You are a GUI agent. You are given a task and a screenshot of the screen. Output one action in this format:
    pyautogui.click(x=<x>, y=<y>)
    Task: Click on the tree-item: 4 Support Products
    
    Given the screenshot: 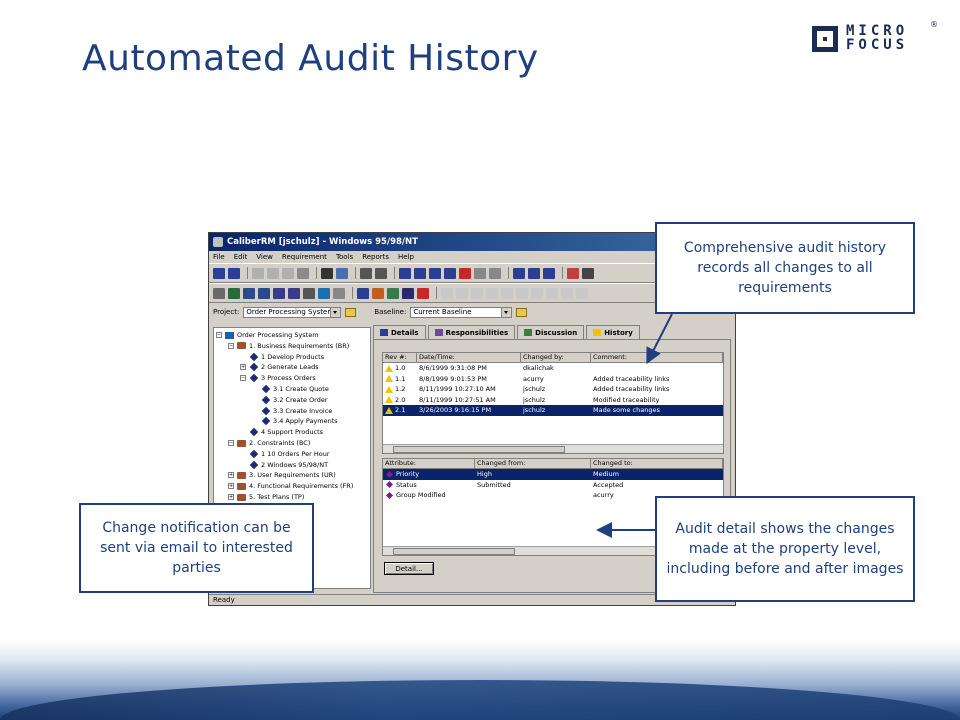 What is the action you would take?
    pyautogui.click(x=281, y=432)
    